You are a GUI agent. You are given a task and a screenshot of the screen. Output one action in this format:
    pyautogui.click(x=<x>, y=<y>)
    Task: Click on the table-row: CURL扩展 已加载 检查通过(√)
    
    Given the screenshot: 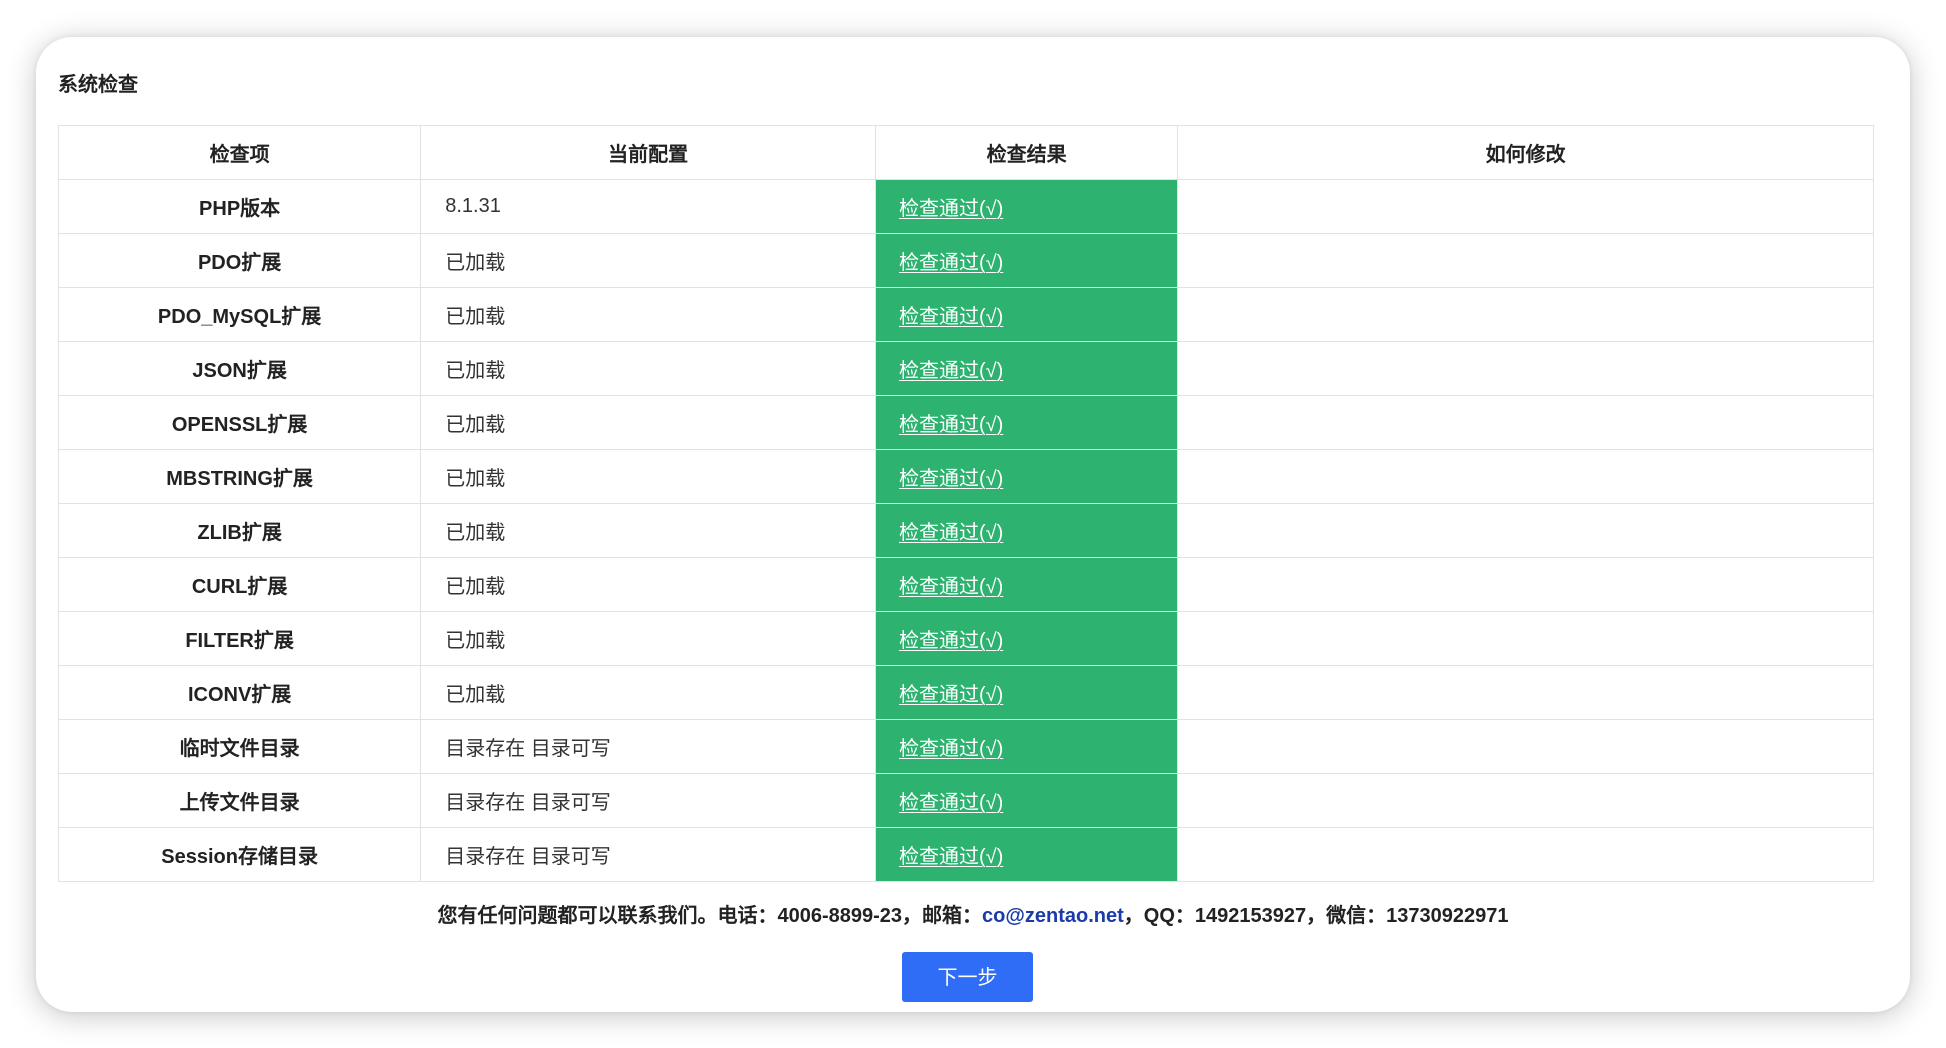 What is the action you would take?
    pyautogui.click(x=965, y=584)
    